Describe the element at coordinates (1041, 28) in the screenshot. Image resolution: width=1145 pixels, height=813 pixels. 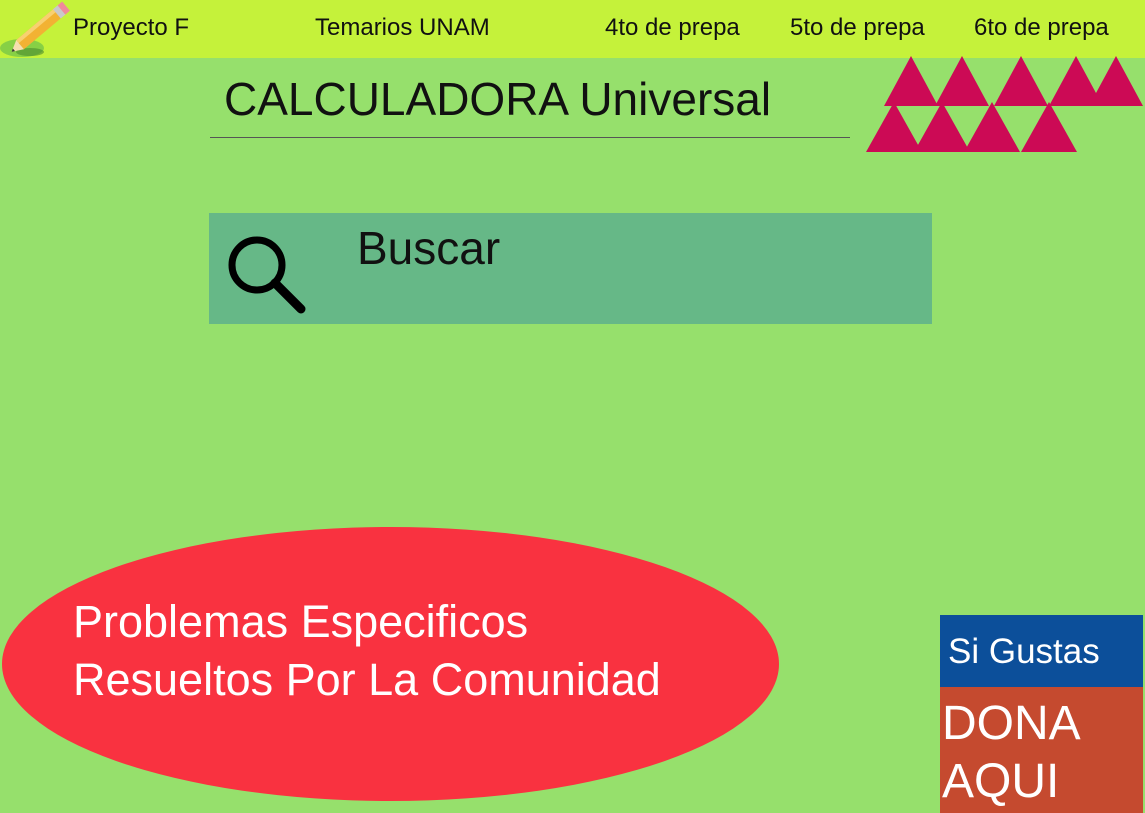
I see `nav-item-6to-prepa: 6to de prepa` at that location.